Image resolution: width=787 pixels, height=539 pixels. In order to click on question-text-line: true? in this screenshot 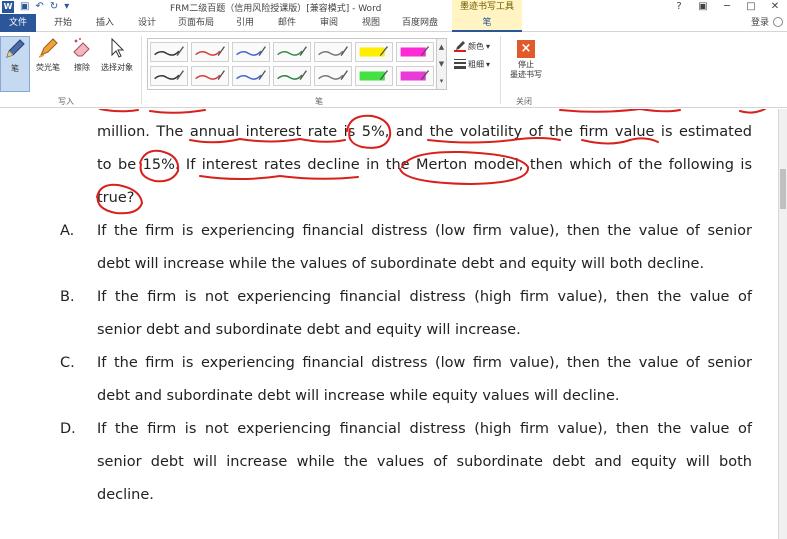, I will do `click(116, 198)`.